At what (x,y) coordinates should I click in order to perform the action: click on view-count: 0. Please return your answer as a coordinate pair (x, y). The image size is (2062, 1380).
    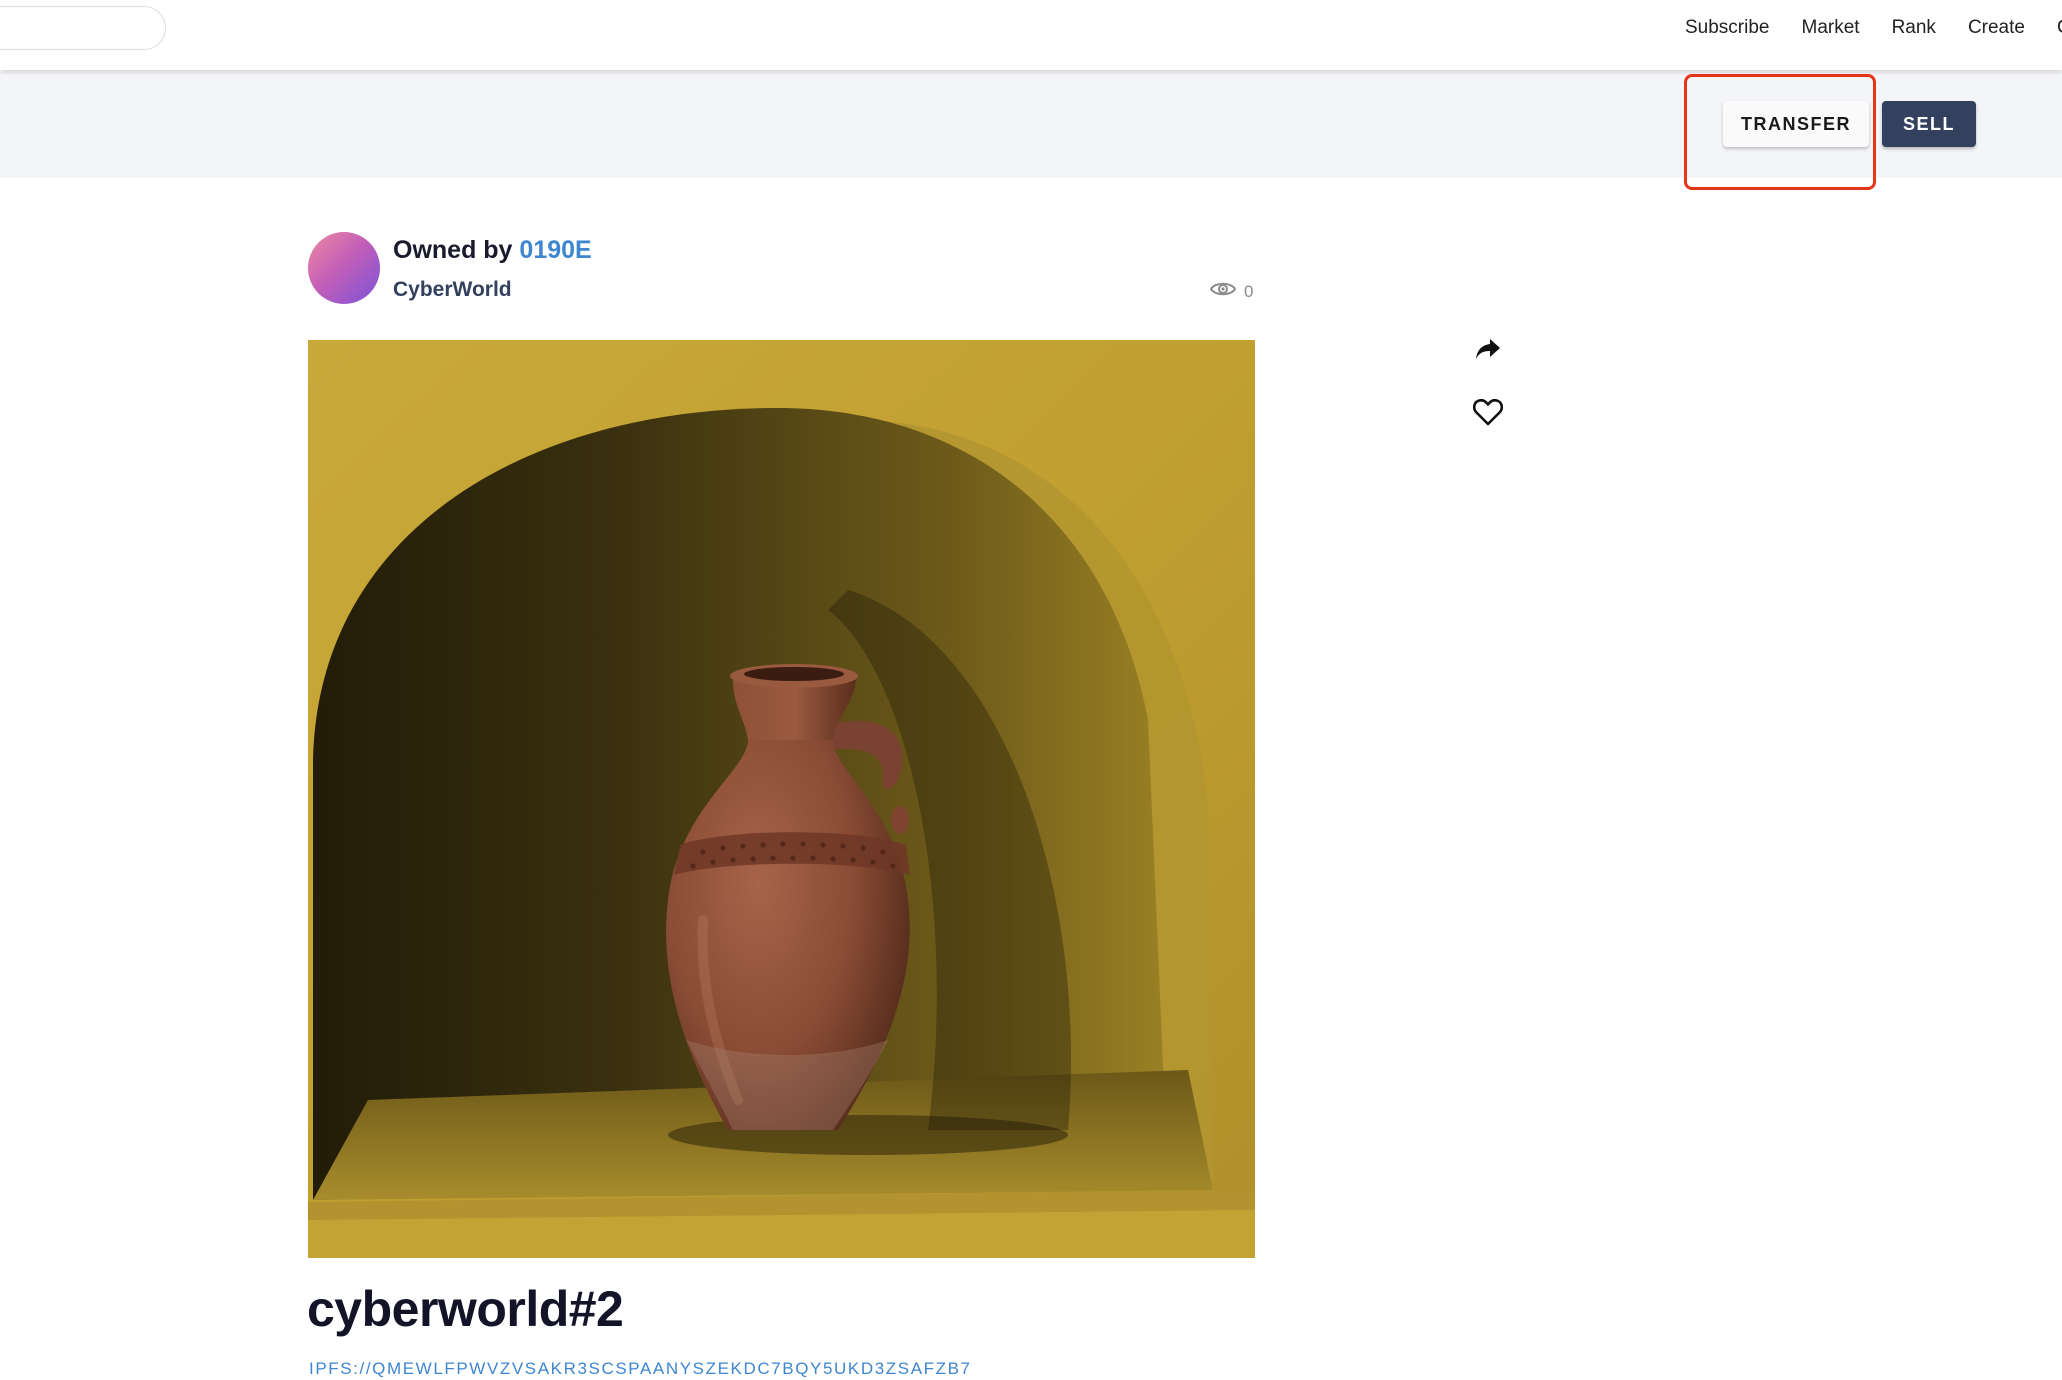
    Looking at the image, I should click on (1231, 291).